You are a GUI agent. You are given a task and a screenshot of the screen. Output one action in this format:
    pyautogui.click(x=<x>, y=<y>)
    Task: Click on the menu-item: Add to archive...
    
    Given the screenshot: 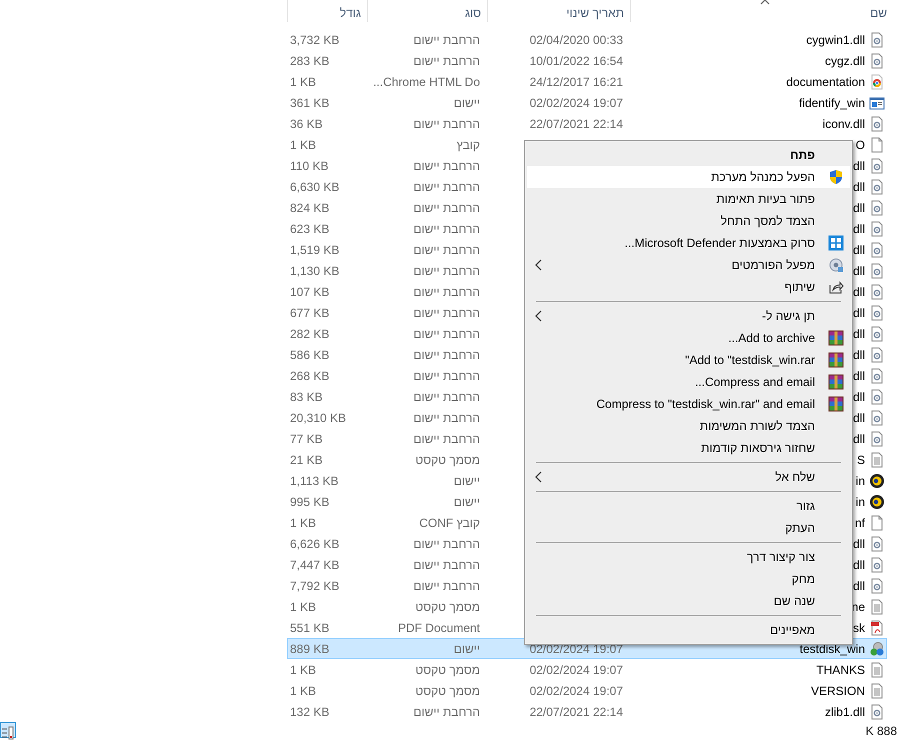 What is the action you would take?
    pyautogui.click(x=688, y=338)
    